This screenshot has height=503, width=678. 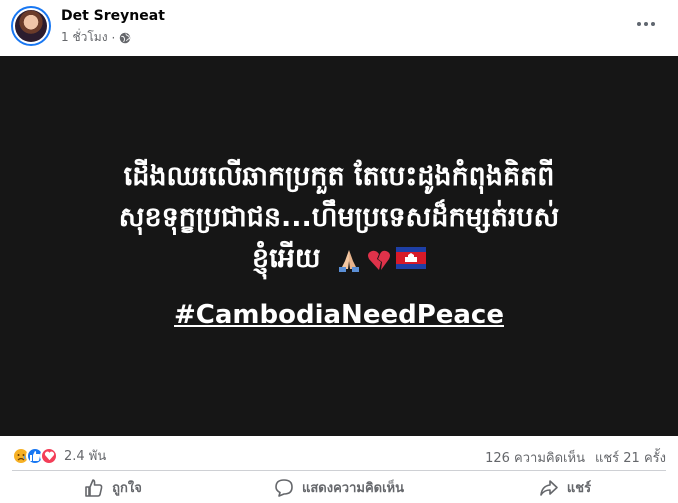 What do you see at coordinates (127, 488) in the screenshot?
I see `like-label: ถูกใจ` at bounding box center [127, 488].